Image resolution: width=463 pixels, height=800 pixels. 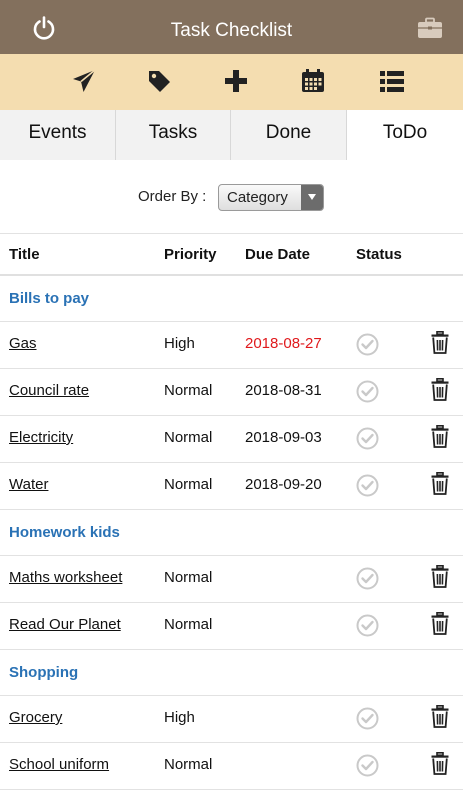 I want to click on group-name: Shopping, so click(x=44, y=672).